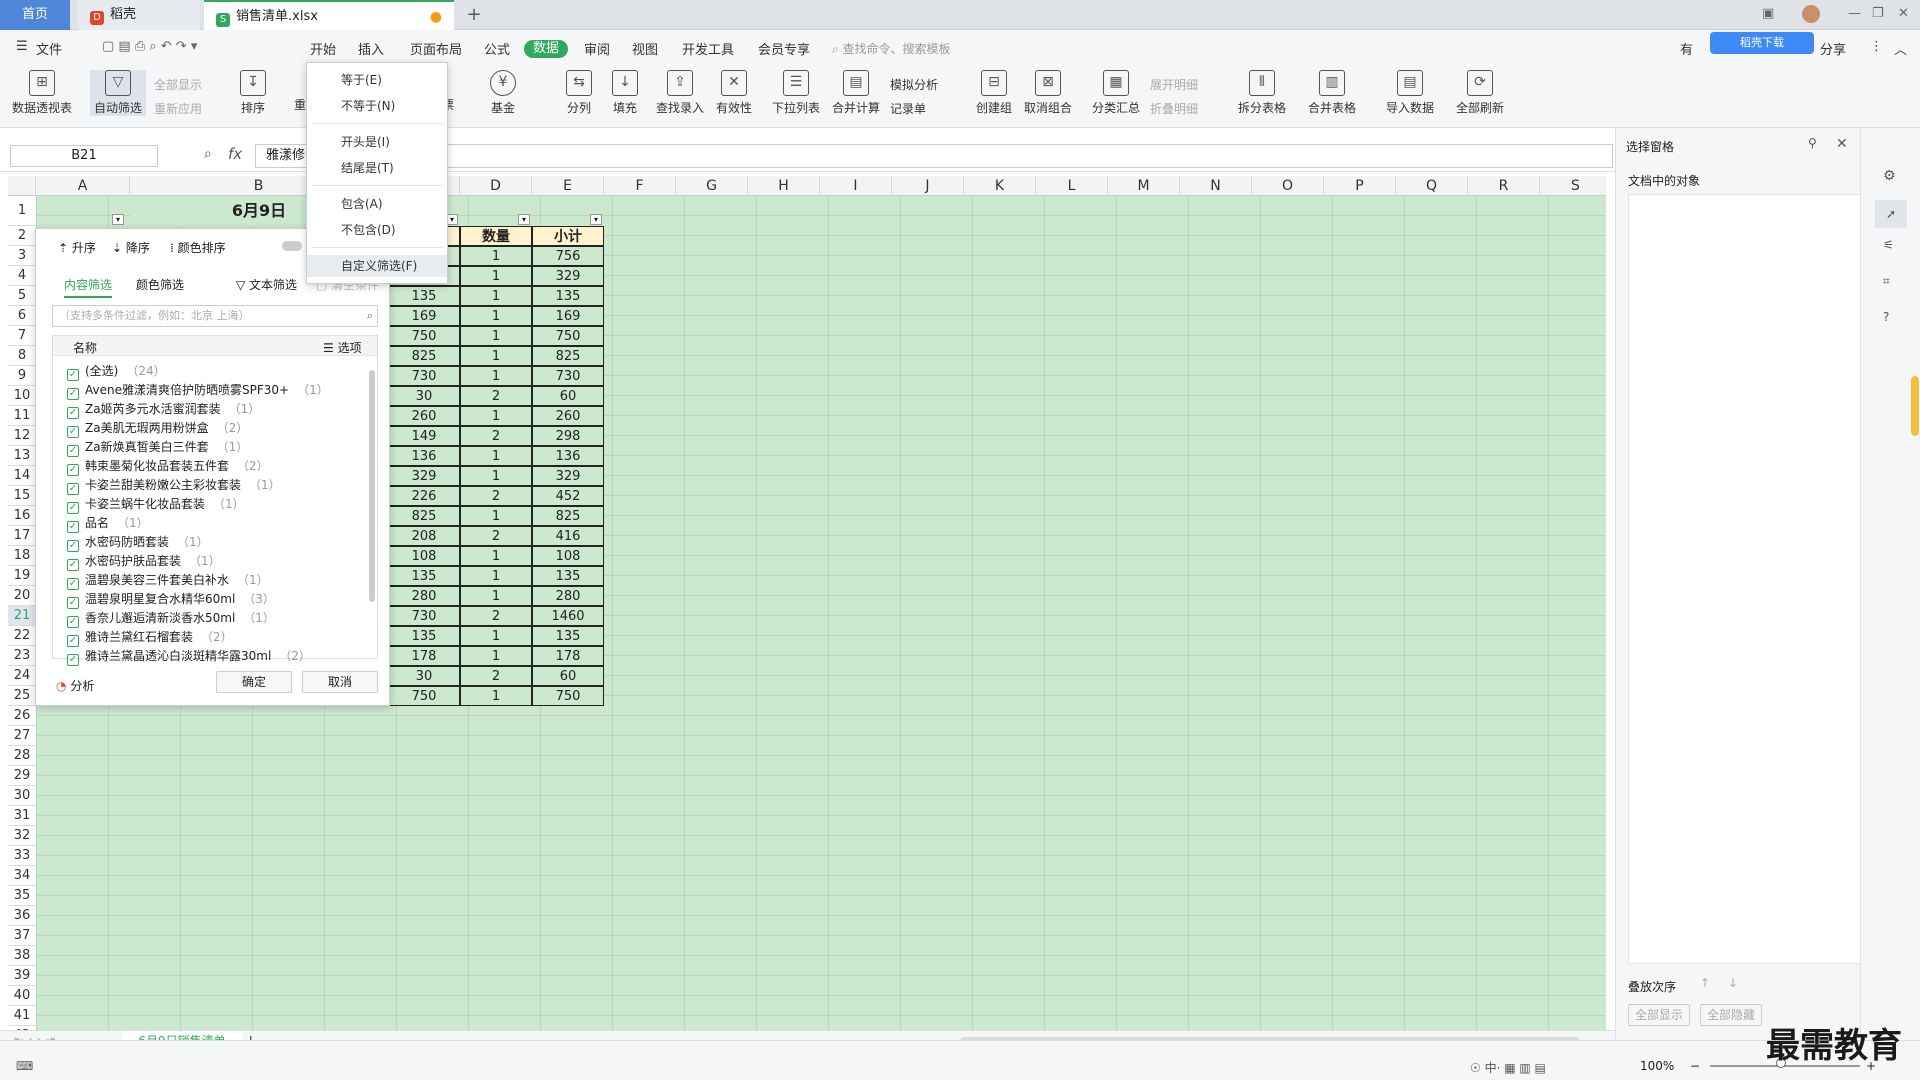 This screenshot has width=1920, height=1080. I want to click on tab-daoke: D 稻壳, so click(139, 15).